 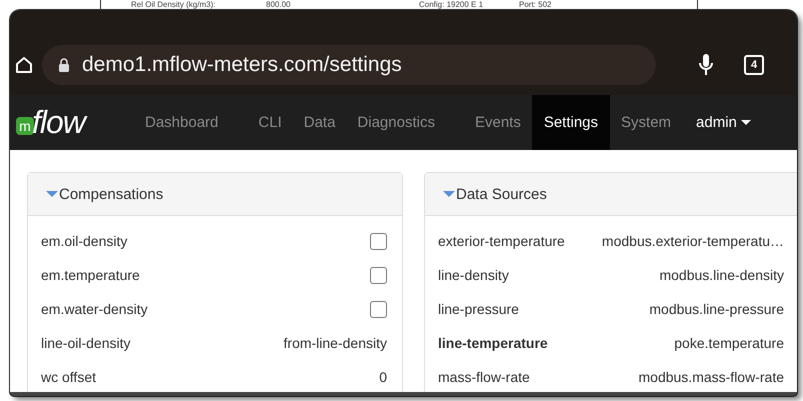 I want to click on setting-value: from-line-density, so click(x=335, y=343).